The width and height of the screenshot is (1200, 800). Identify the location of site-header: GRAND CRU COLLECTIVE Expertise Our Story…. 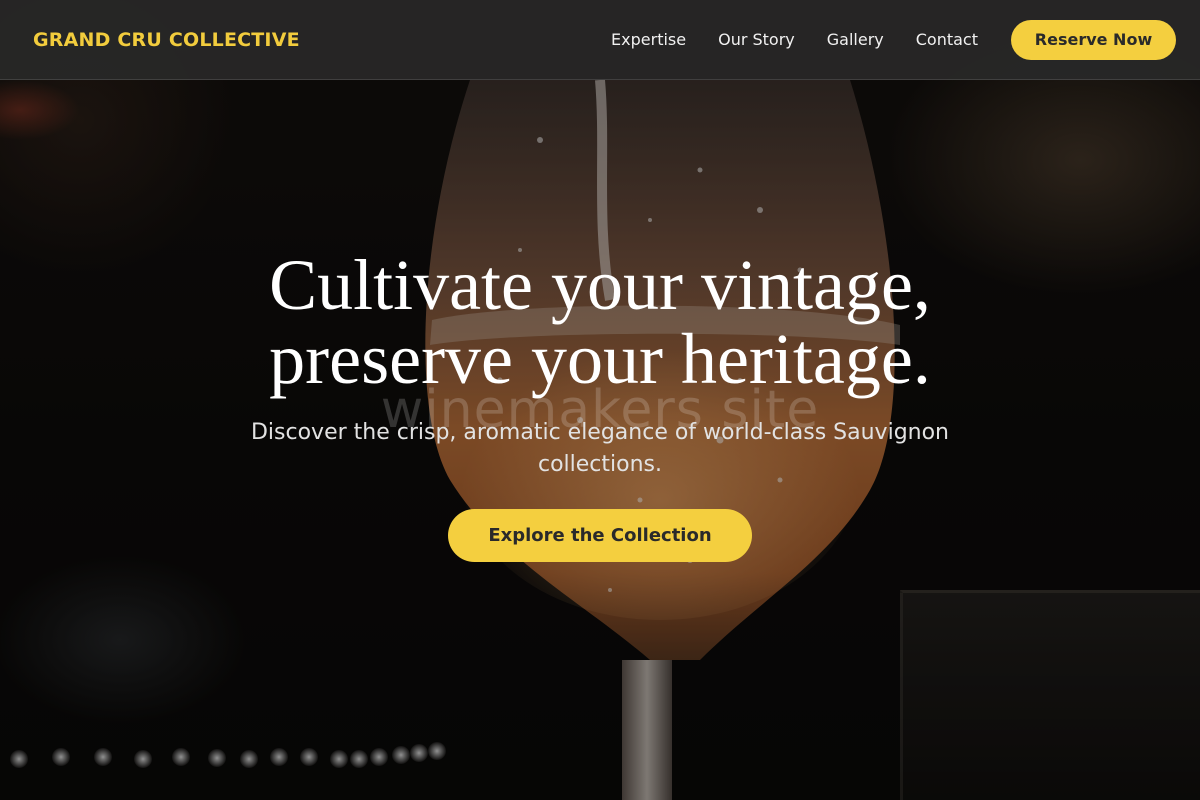
(600, 40).